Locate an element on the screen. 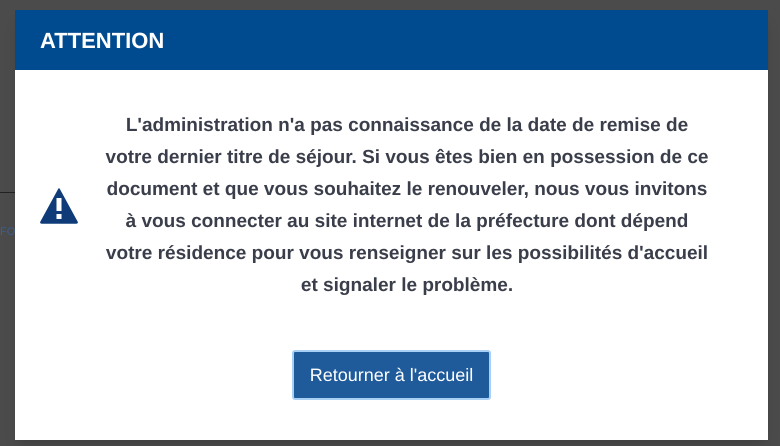 This screenshot has width=780, height=446. warning-icon is located at coordinates (59, 206).